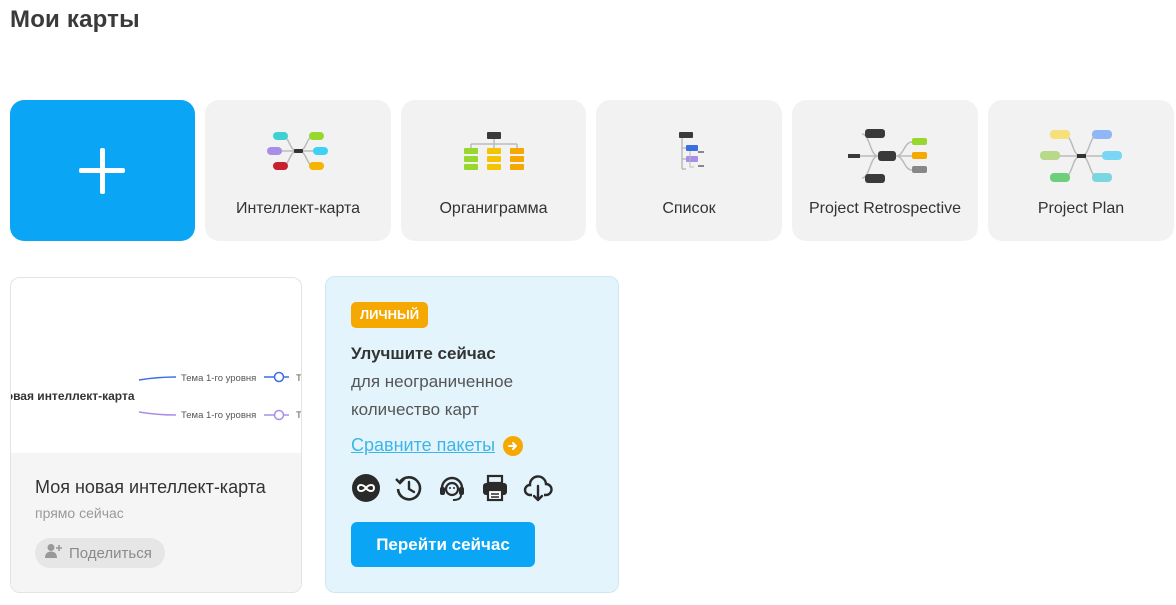 Image resolution: width=1176 pixels, height=605 pixels. I want to click on template-retrospective: Project Retrospective, so click(885, 170).